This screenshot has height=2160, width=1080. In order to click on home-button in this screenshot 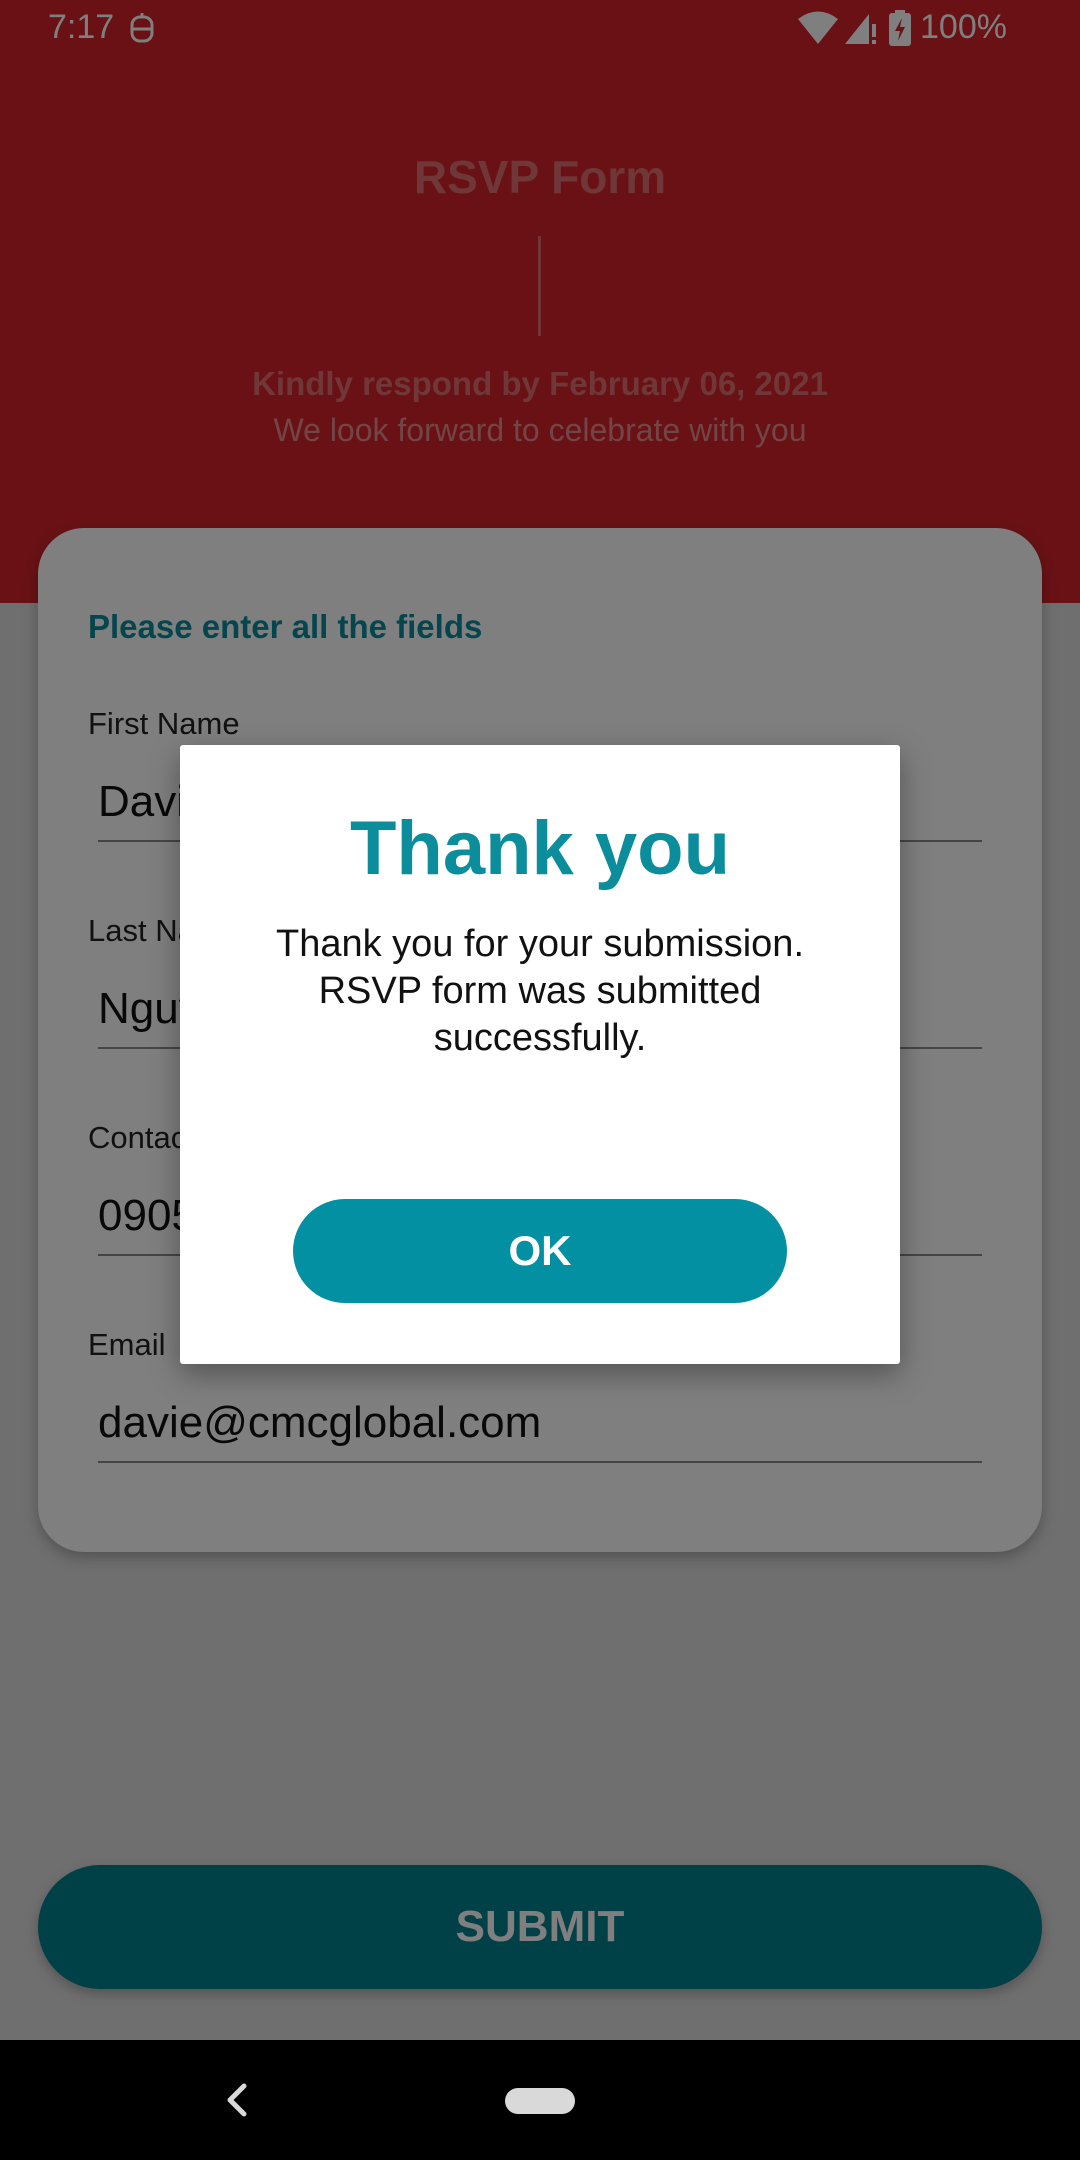, I will do `click(540, 2101)`.